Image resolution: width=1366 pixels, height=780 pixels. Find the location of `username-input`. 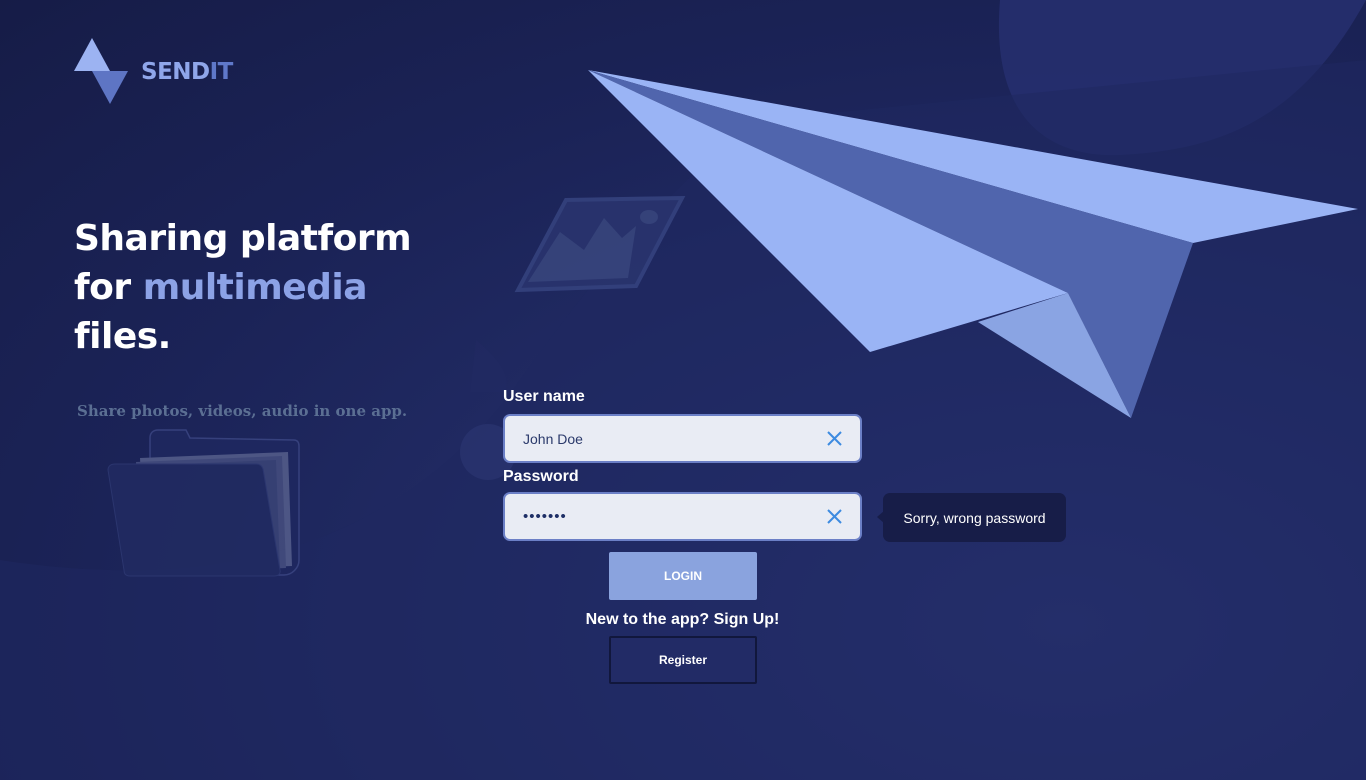

username-input is located at coordinates (668, 438).